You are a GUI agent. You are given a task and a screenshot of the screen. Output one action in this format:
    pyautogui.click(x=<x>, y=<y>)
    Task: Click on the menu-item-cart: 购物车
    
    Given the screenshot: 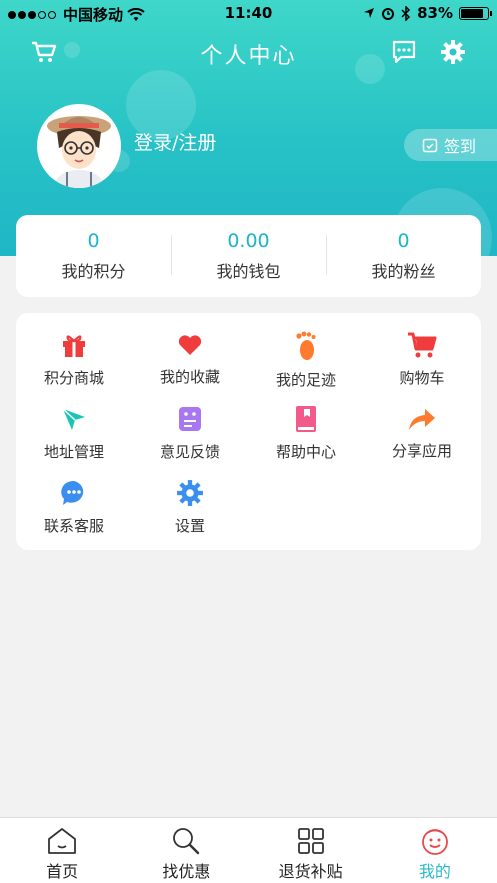 What is the action you would take?
    pyautogui.click(x=422, y=350)
    